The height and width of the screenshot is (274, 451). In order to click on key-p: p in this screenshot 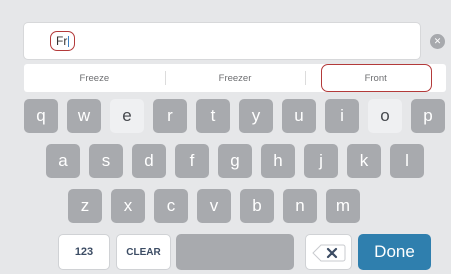, I will do `click(428, 116)`.